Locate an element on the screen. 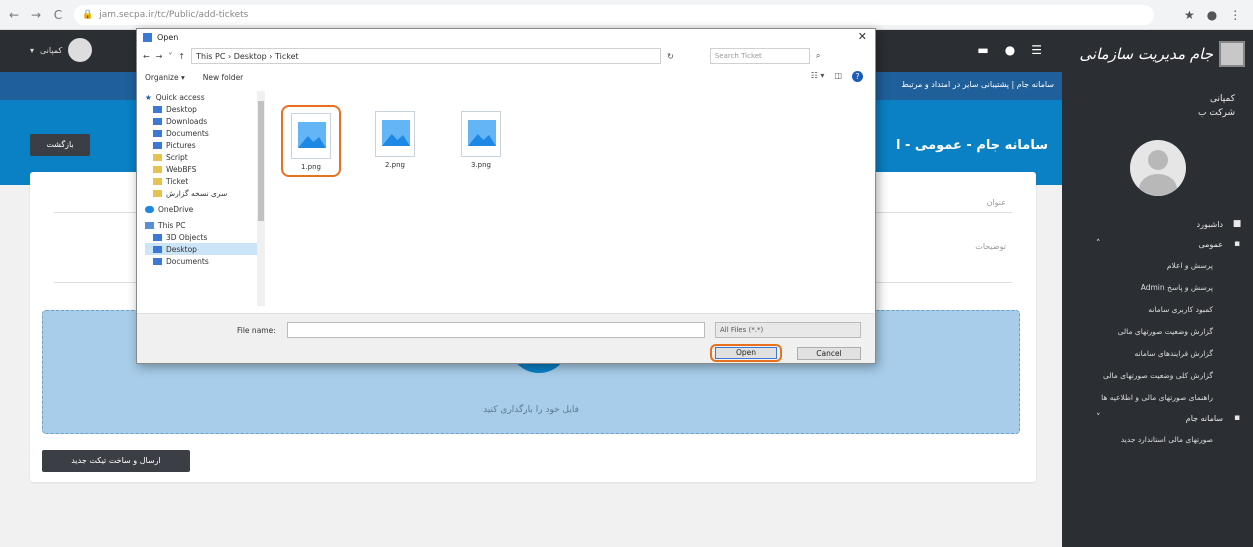 This screenshot has width=1253, height=547. upload-text: فایل خود را بارگذاری کنید is located at coordinates (531, 410).